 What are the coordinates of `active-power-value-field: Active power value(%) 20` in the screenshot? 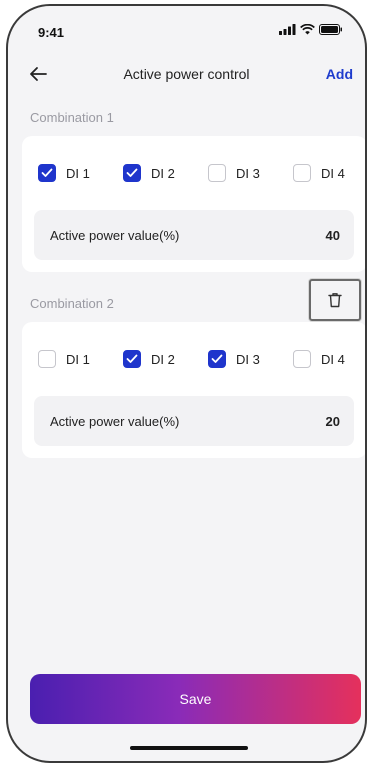 It's located at (194, 421).